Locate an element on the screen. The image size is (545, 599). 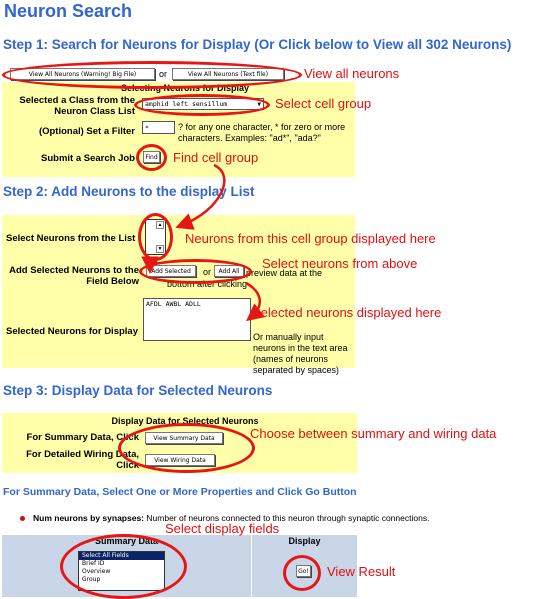
annotation-arrows is located at coordinates (203, 242).